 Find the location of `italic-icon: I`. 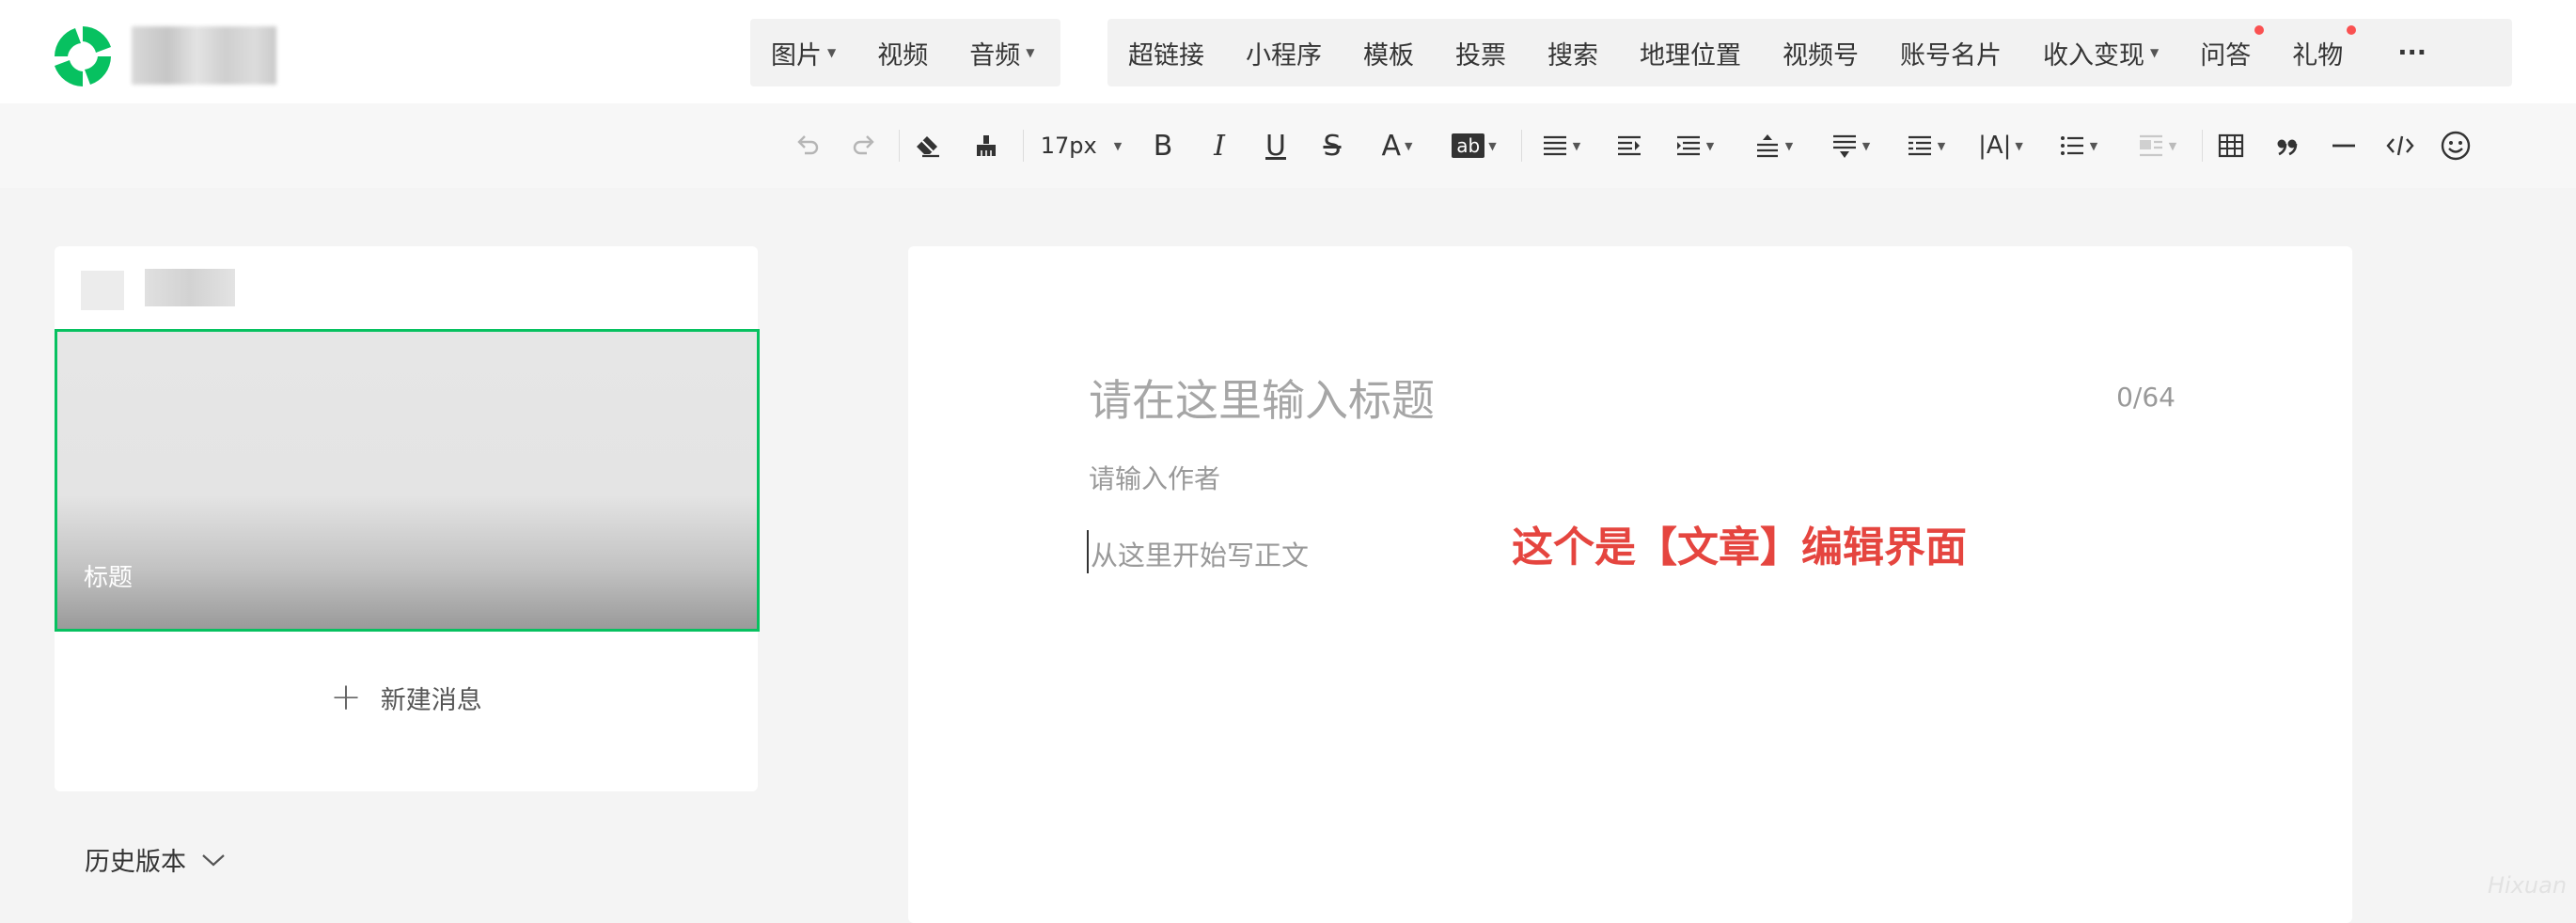

italic-icon: I is located at coordinates (1220, 146).